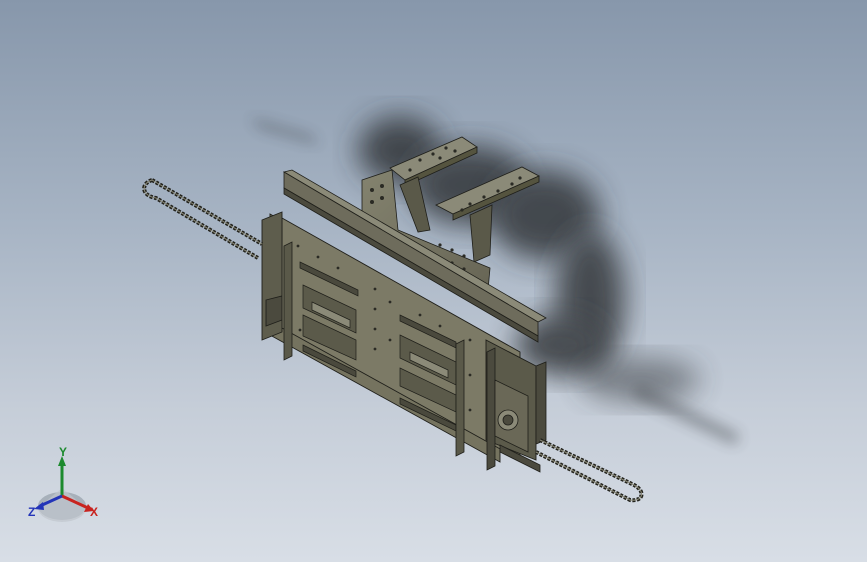  I want to click on orientation-triad: Y X Z, so click(66, 486).